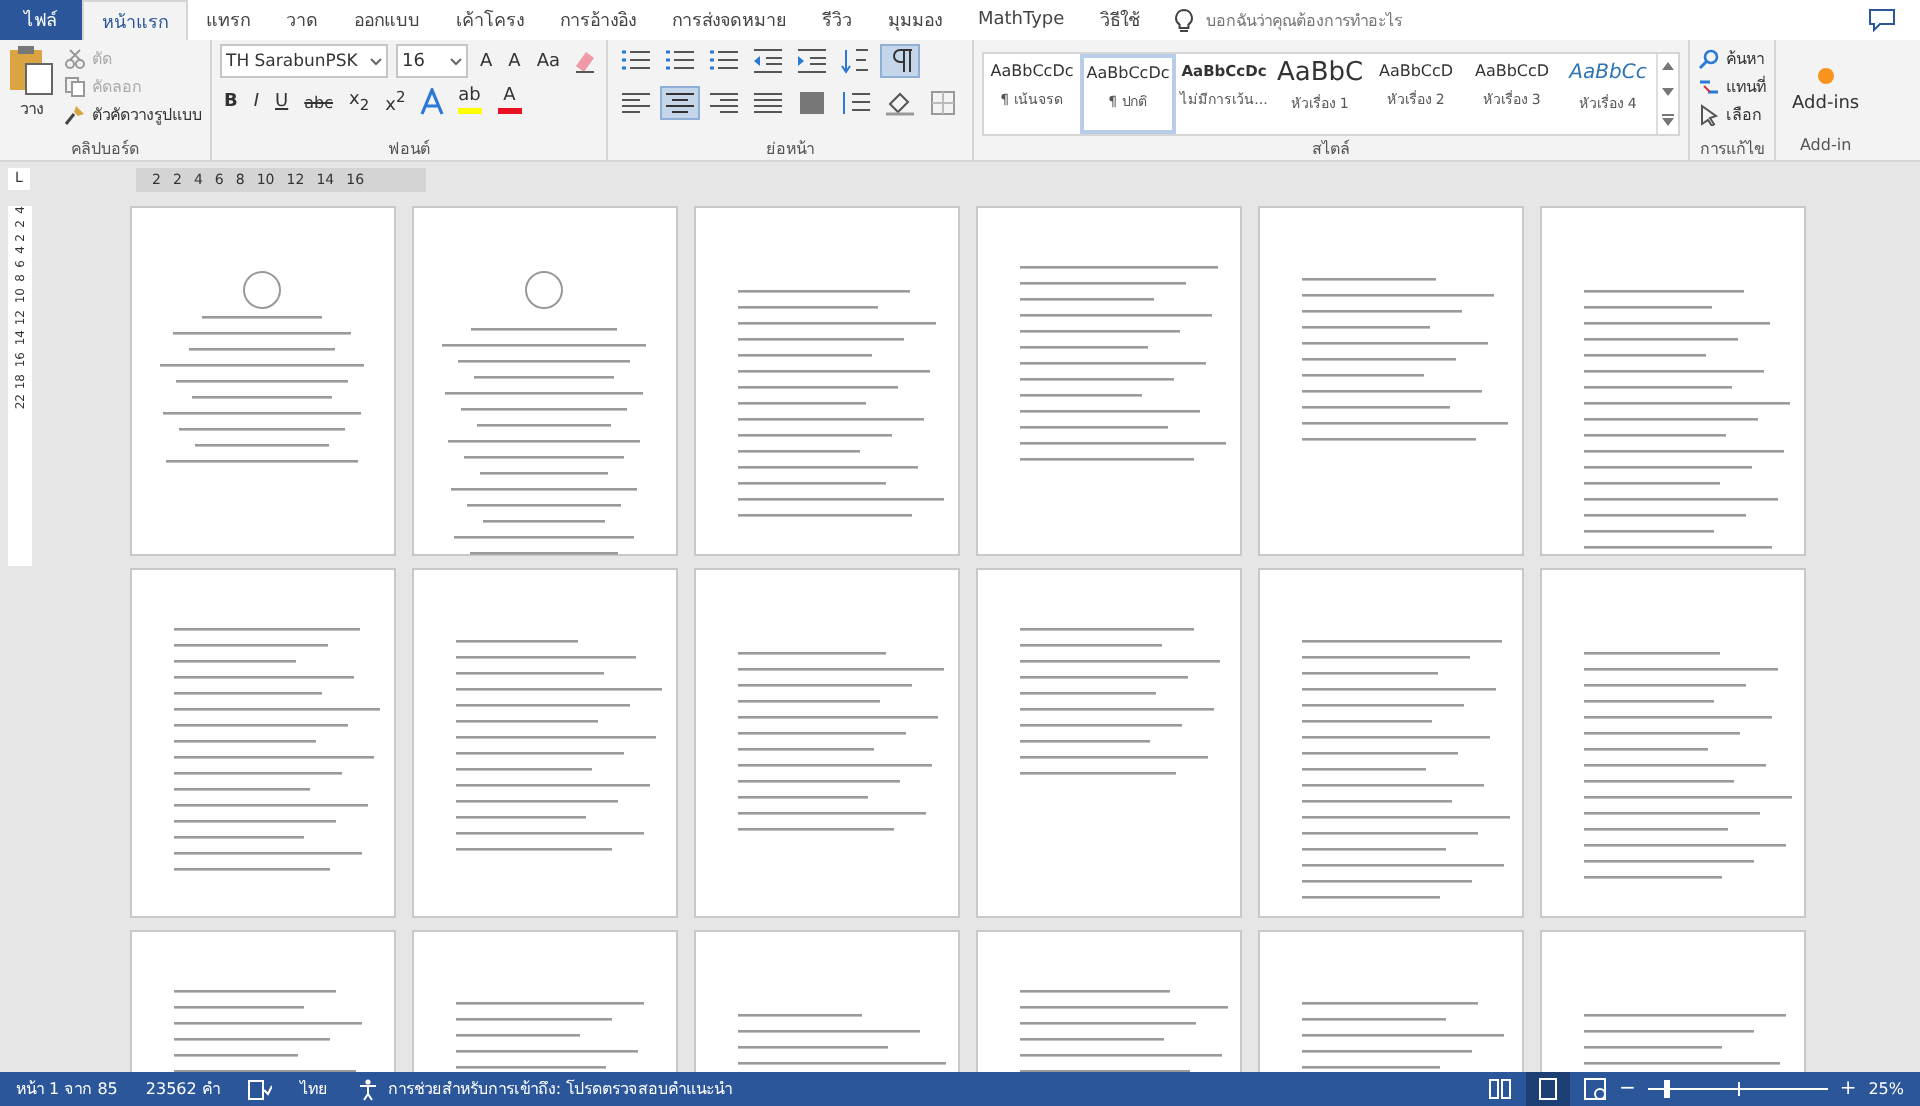 The width and height of the screenshot is (1920, 1106). Describe the element at coordinates (1825, 147) in the screenshot. I see `group-label: Add-in` at that location.